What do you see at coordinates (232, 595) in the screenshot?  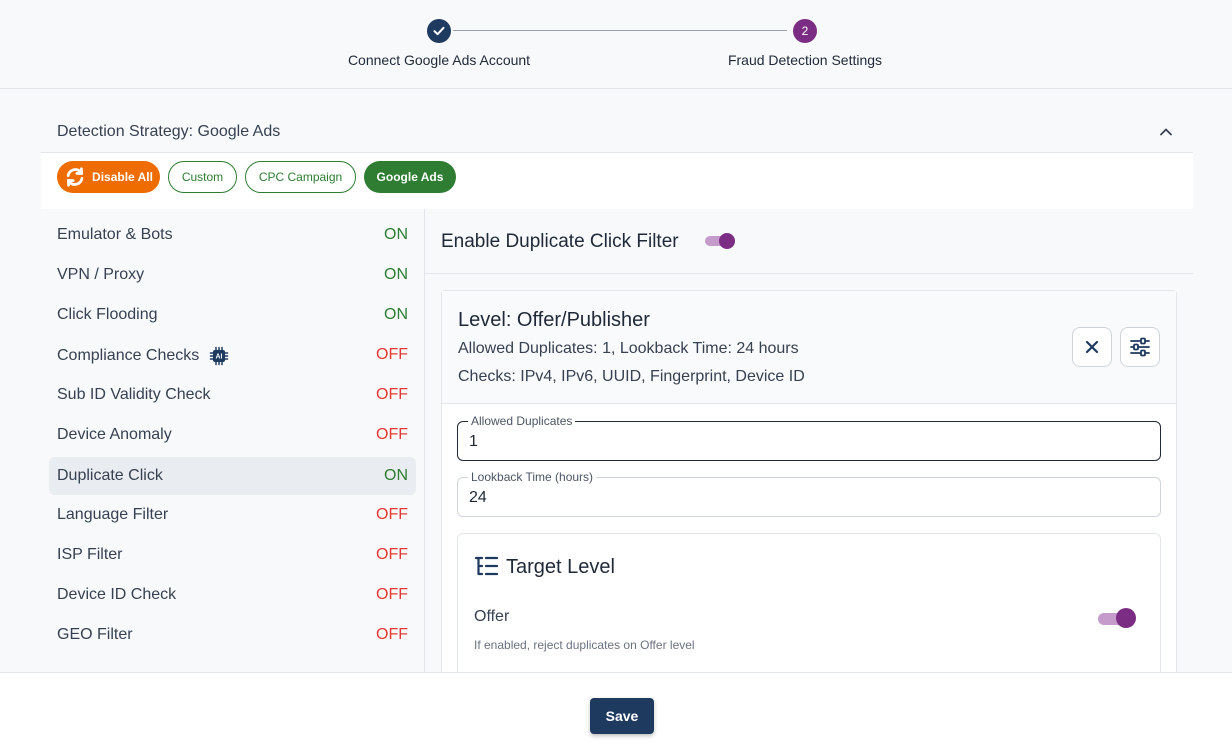 I see `rule-item-device-id-check: Device ID Check OFF` at bounding box center [232, 595].